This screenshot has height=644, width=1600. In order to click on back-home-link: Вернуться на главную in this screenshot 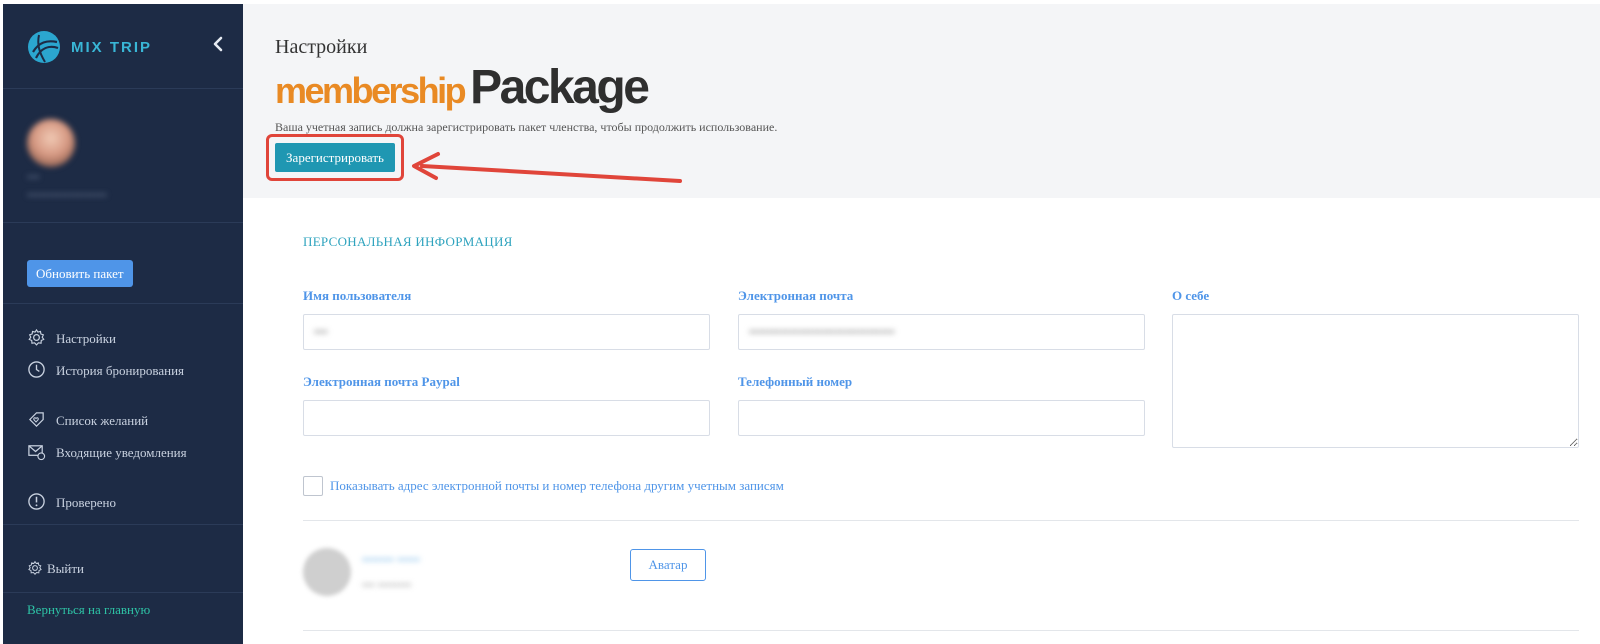, I will do `click(88, 610)`.